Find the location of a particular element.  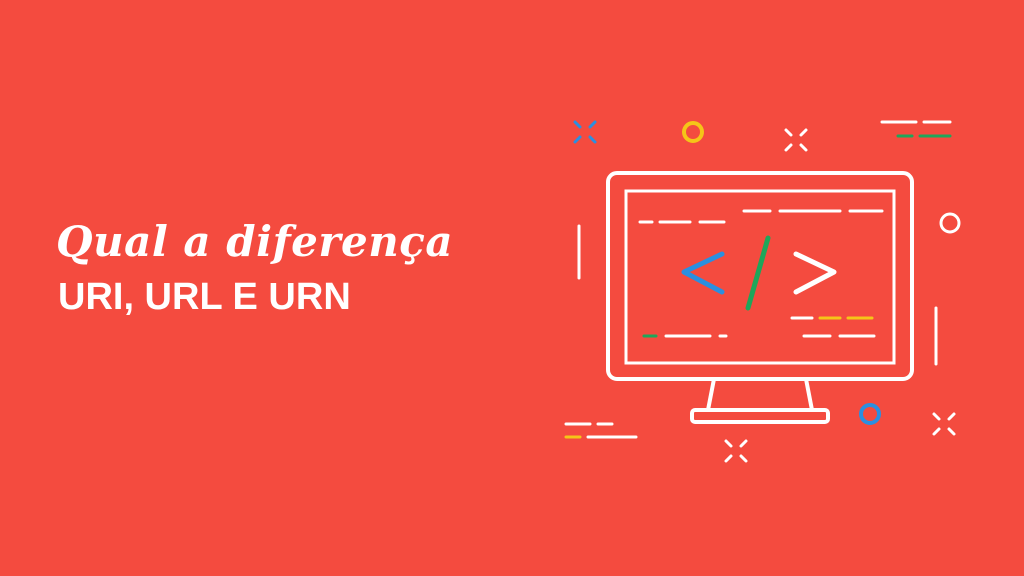

white-sparkle-icon is located at coordinates (796, 140).